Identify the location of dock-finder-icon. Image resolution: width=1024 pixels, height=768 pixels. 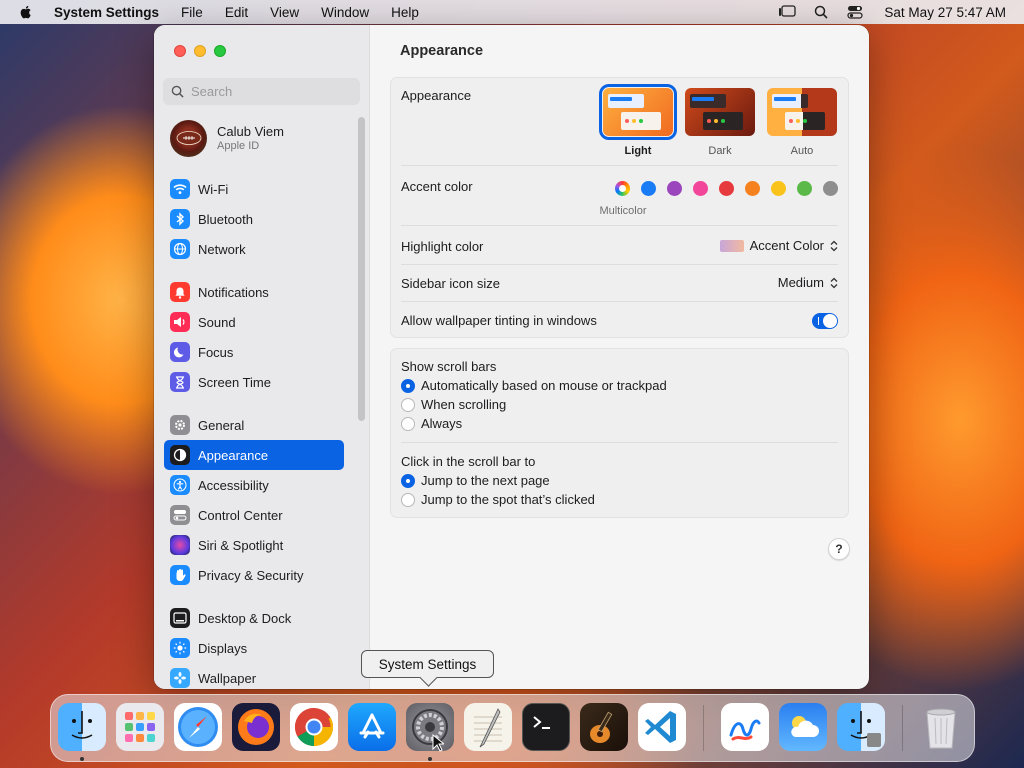
(82, 727).